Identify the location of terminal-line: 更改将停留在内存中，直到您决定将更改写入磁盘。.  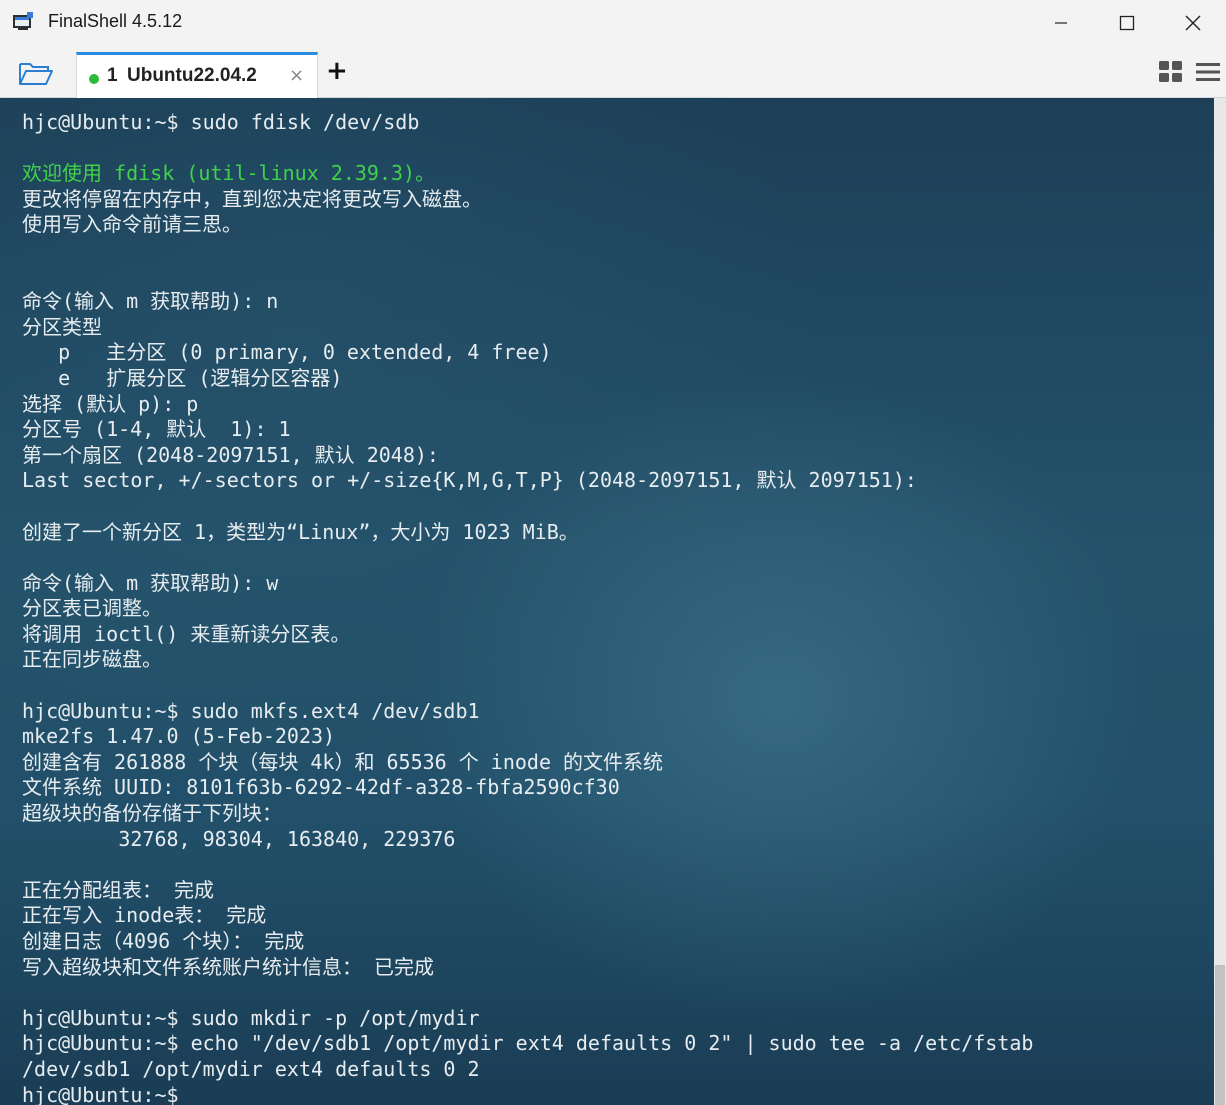
(252, 198).